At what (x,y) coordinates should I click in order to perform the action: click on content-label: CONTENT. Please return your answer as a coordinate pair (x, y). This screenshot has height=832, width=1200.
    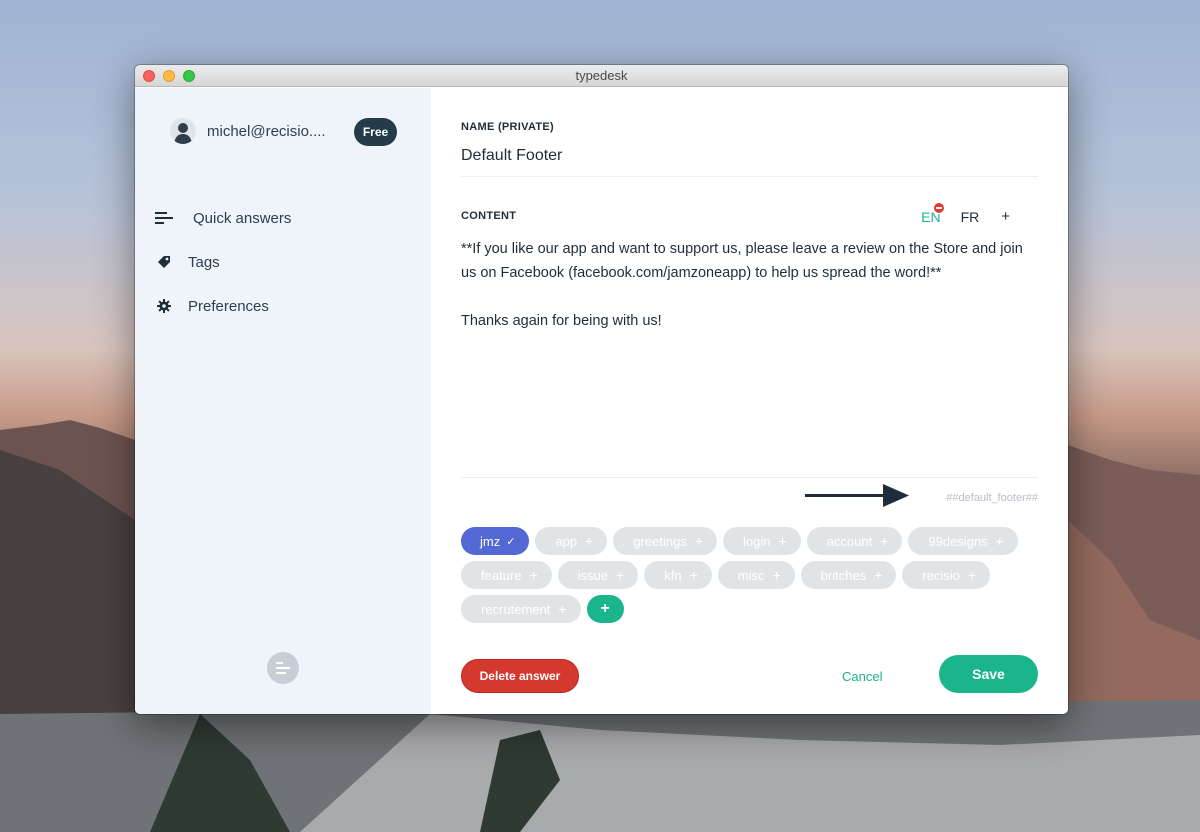
    Looking at the image, I should click on (489, 216).